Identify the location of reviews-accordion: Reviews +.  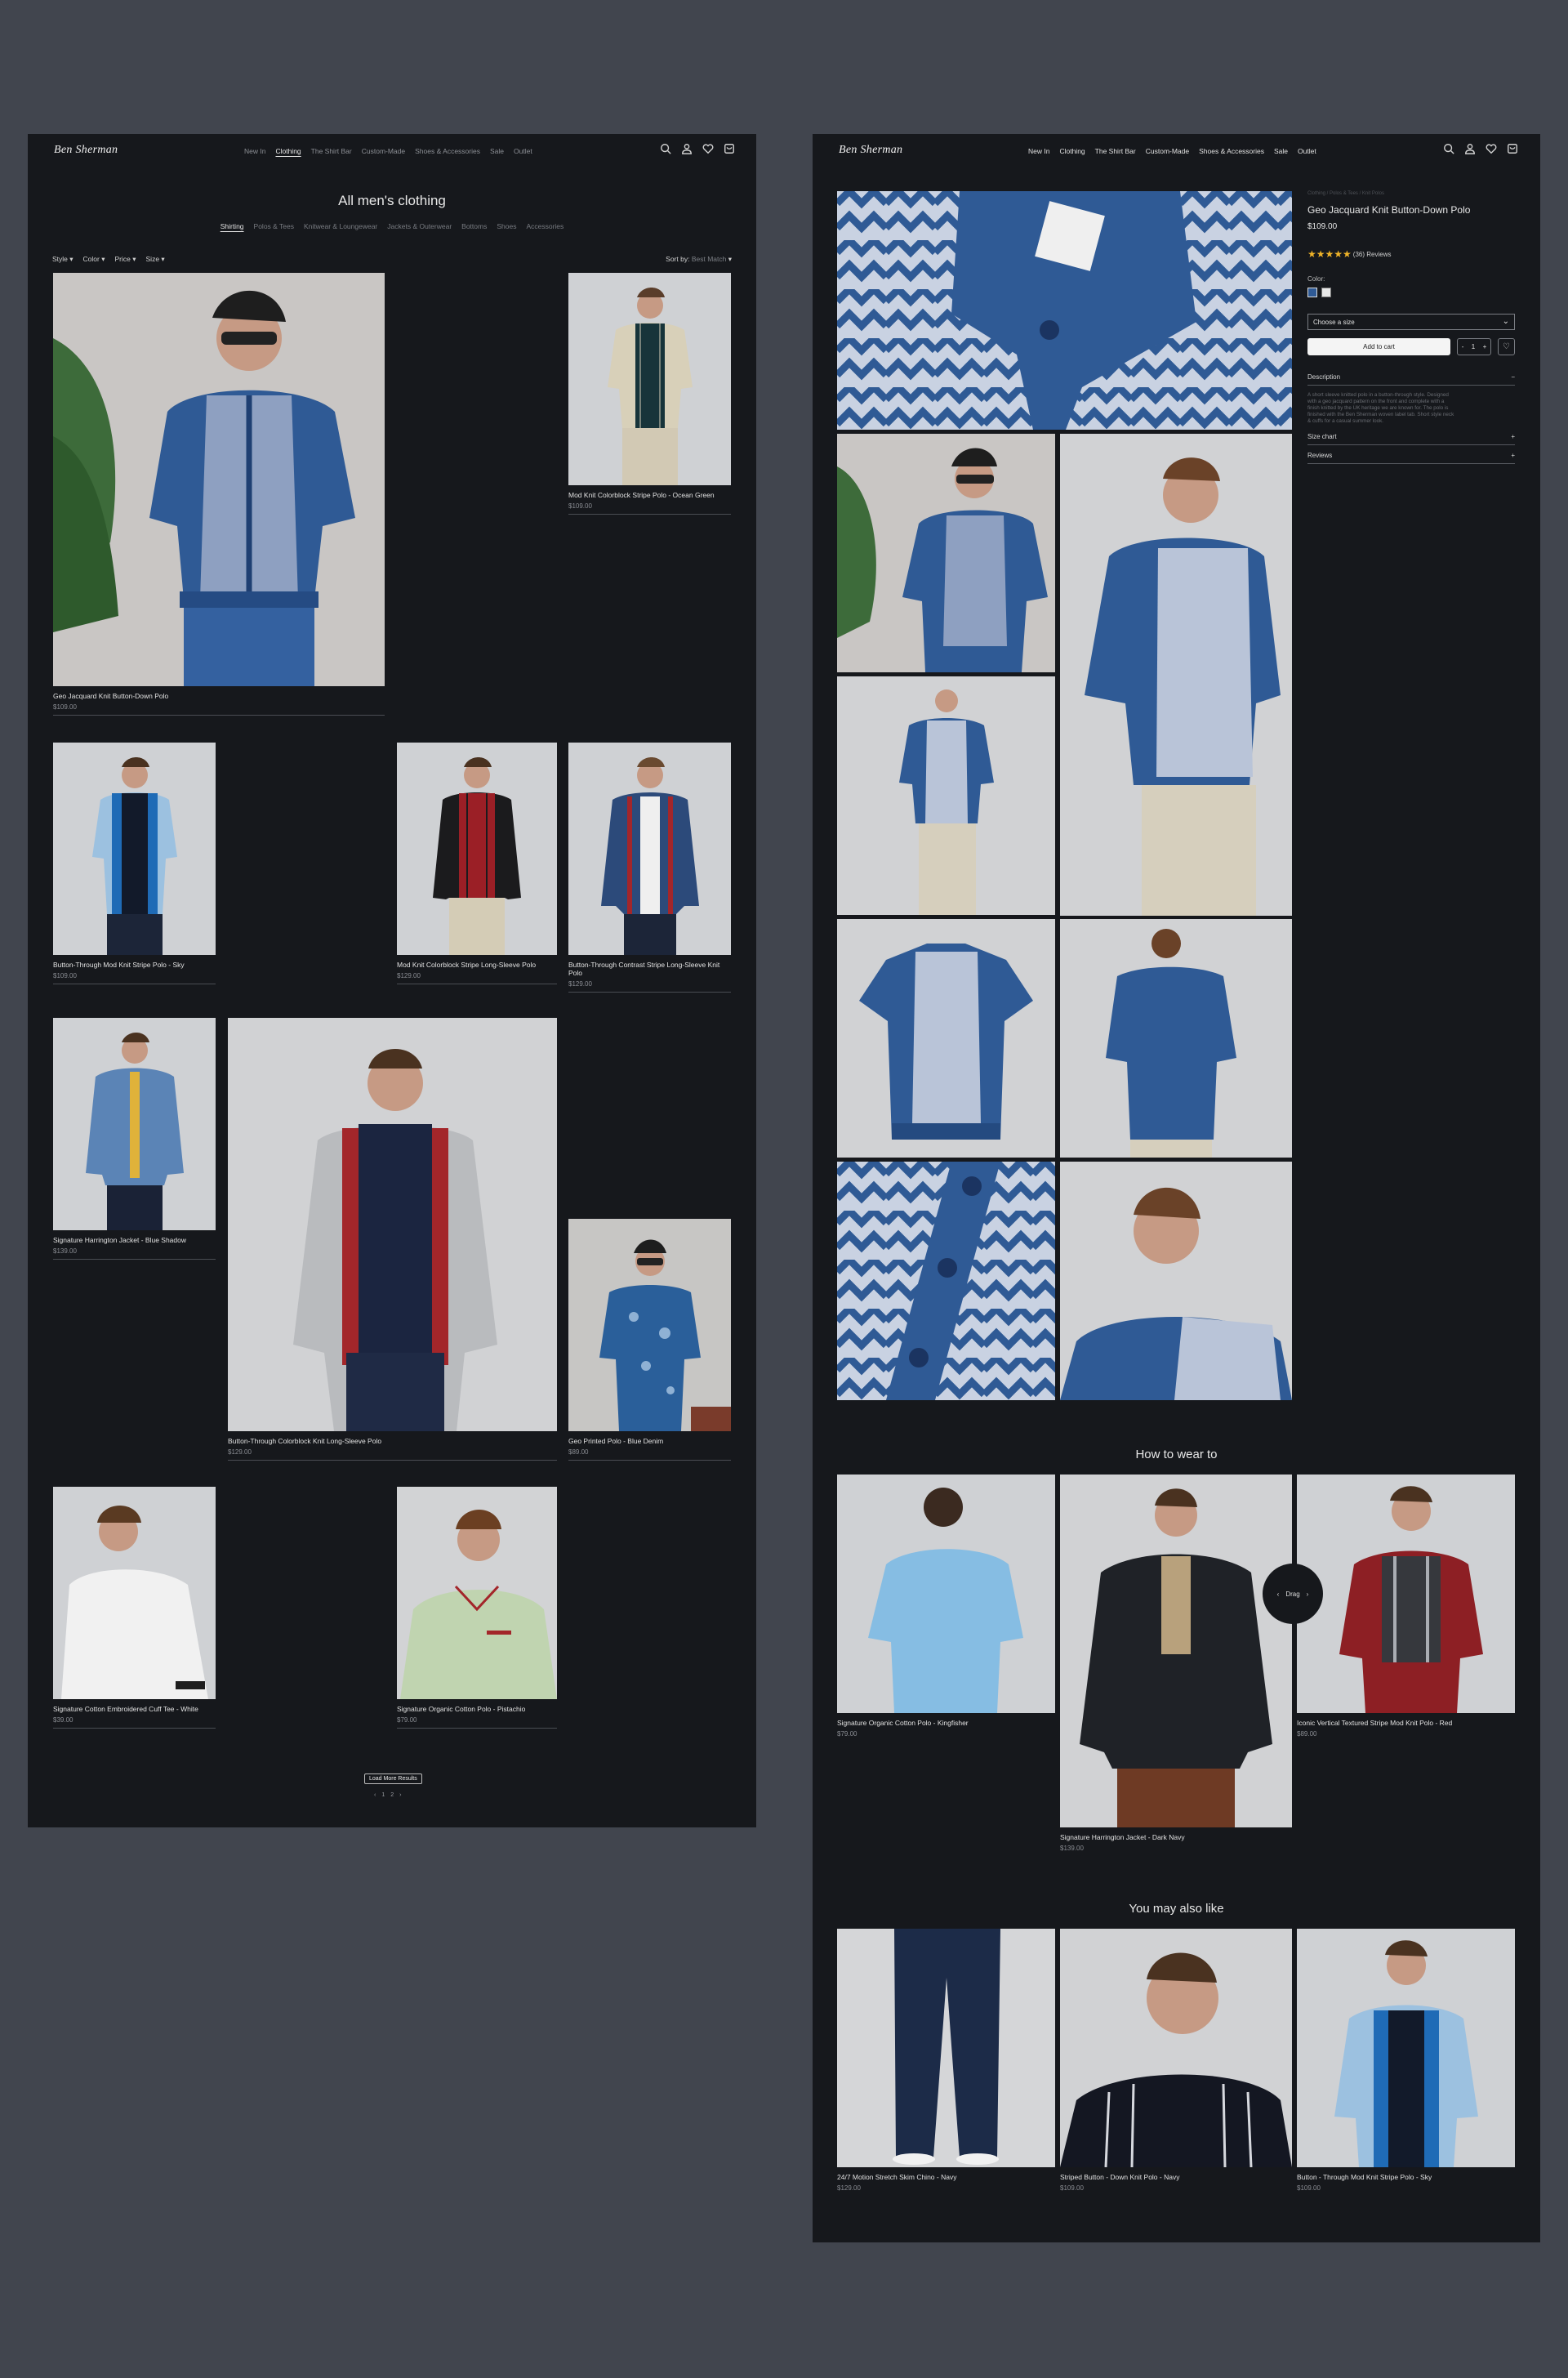
(1411, 458).